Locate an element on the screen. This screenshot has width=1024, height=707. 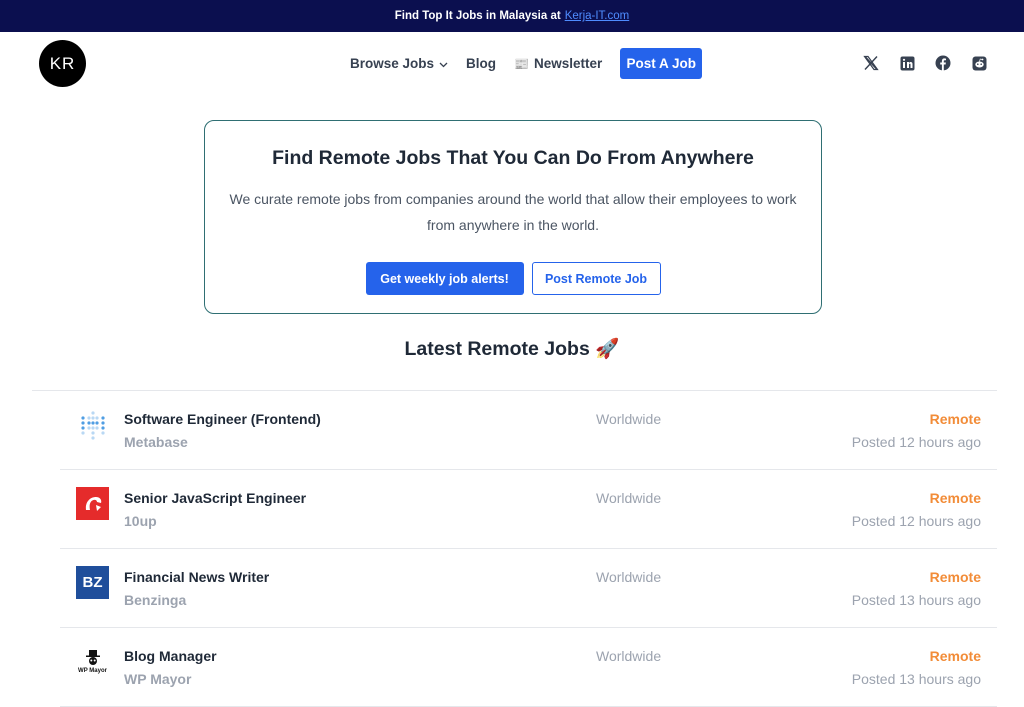
linkedin-icon is located at coordinates (907, 63).